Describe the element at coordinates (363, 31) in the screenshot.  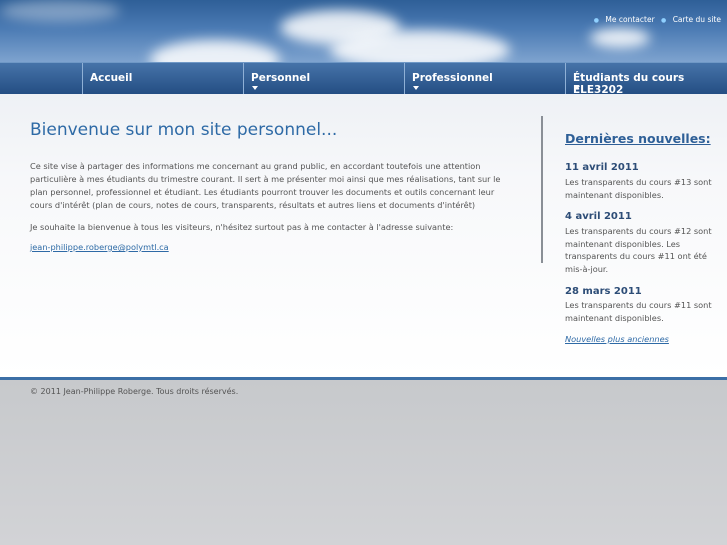
I see `header-sky-banner` at that location.